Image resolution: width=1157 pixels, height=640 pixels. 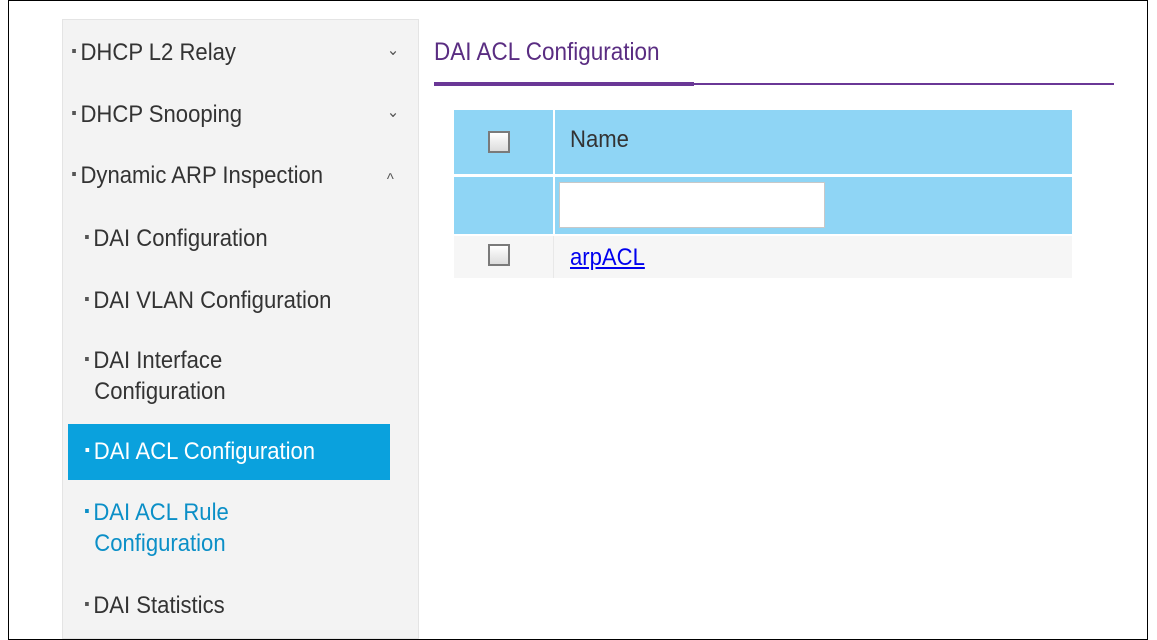 What do you see at coordinates (159, 605) in the screenshot?
I see `sidebar-item-label: DAI Statistics` at bounding box center [159, 605].